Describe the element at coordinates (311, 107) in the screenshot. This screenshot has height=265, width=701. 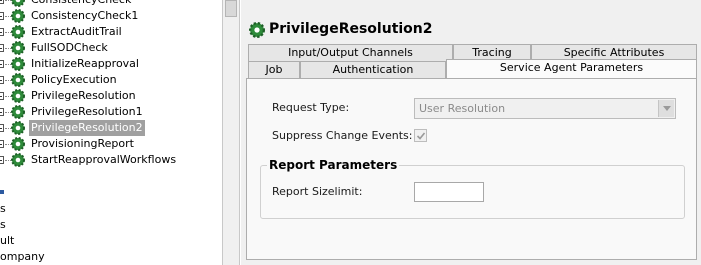
I see `request-type-label: Request Type:` at that location.